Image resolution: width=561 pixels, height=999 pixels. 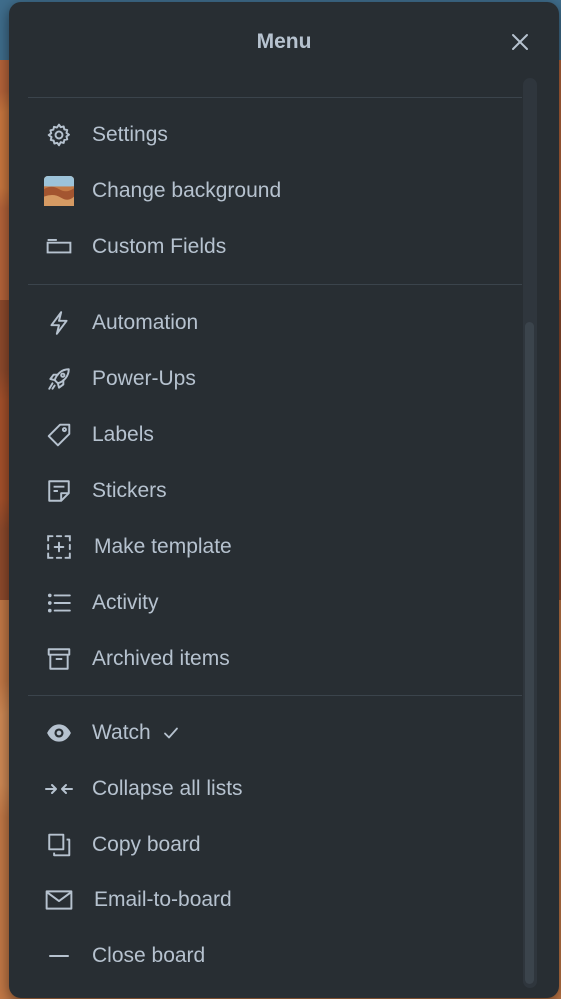 What do you see at coordinates (275, 547) in the screenshot?
I see `menu-item-make-template: Make template` at bounding box center [275, 547].